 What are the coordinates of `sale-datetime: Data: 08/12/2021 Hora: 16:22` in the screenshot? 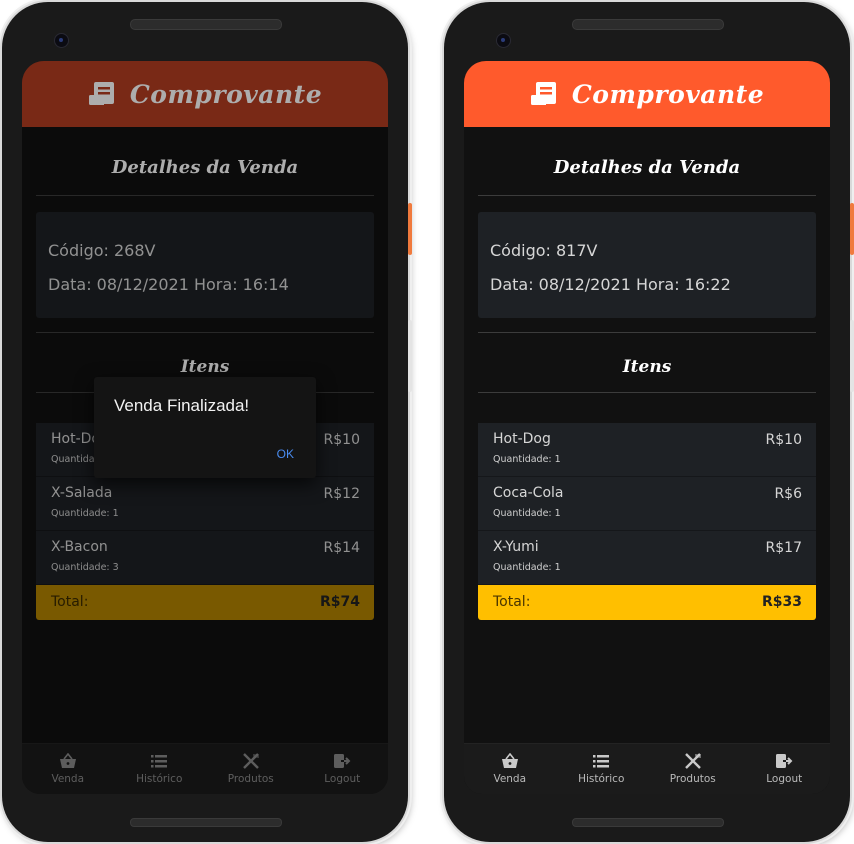 It's located at (610, 284).